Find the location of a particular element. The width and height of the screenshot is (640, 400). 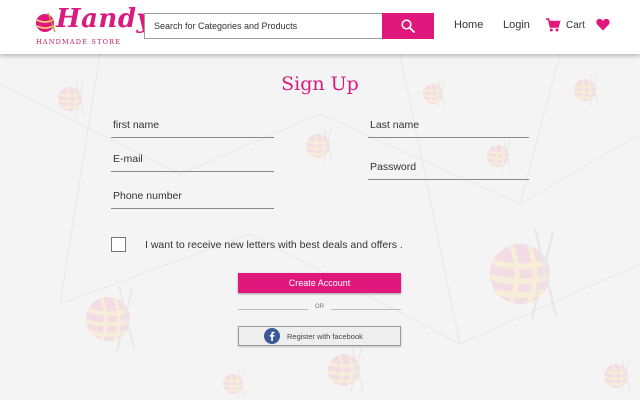

logo: Handy HANDMADE STORE is located at coordinates (91, 26).